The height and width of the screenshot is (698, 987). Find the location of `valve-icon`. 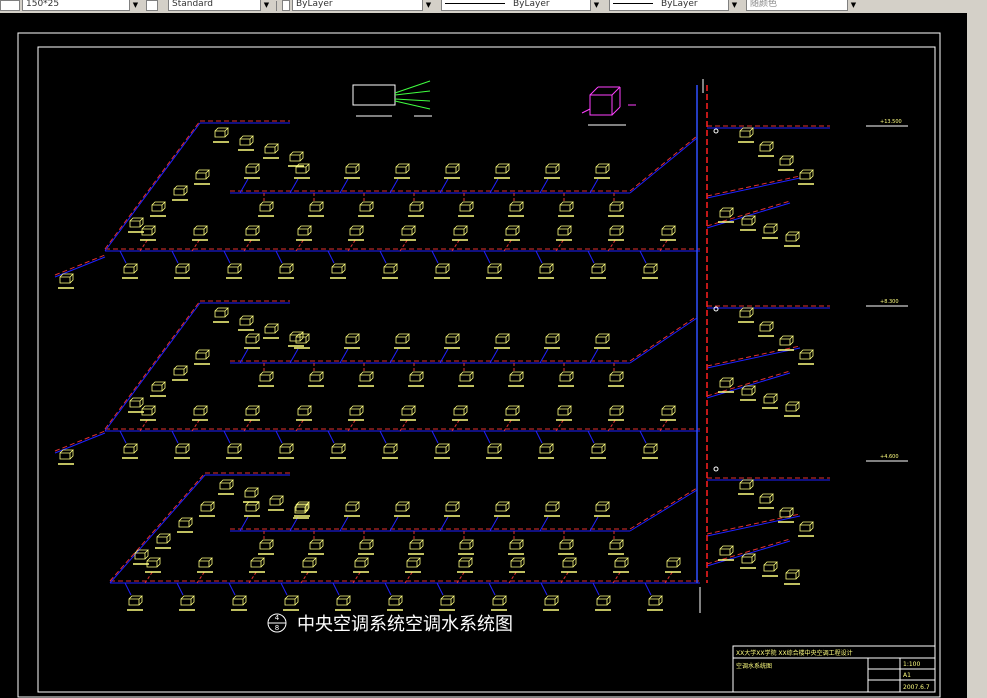

valve-icon is located at coordinates (716, 469).